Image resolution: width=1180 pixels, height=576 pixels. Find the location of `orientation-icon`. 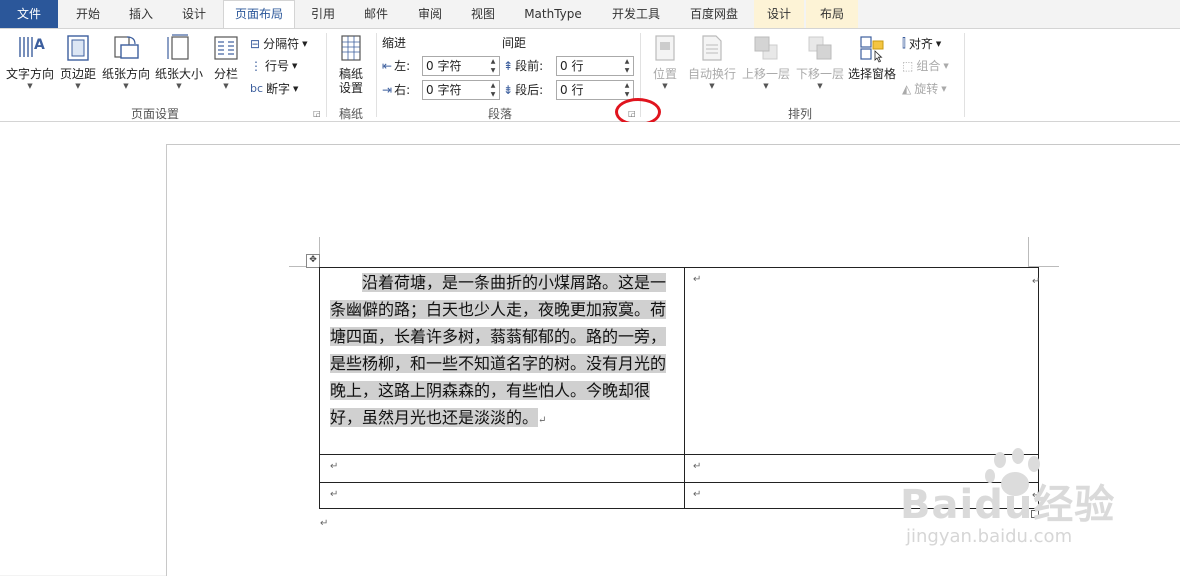

orientation-icon is located at coordinates (126, 48).